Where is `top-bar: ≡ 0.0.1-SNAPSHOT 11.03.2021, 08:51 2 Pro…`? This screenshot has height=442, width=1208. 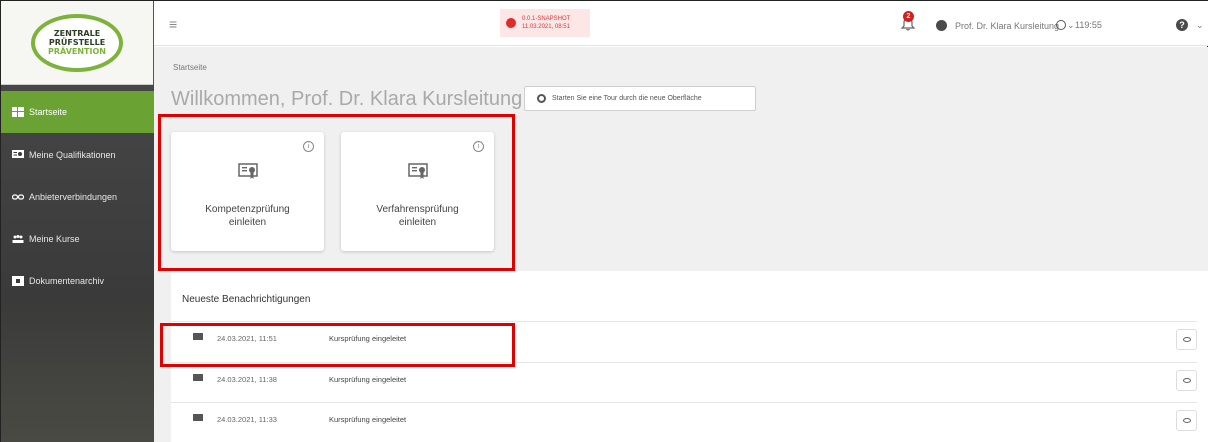 top-bar: ≡ 0.0.1-SNAPSHOT 11.03.2021, 08:51 2 Pro… is located at coordinates (681, 23).